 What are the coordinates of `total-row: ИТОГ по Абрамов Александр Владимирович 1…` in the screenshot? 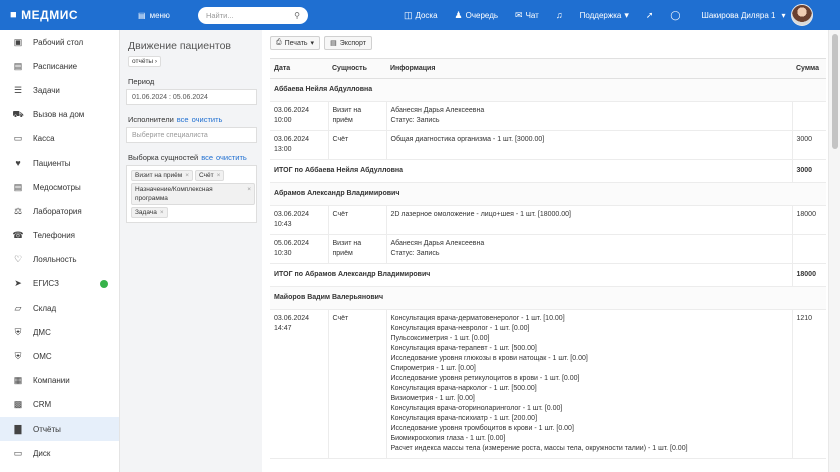 It's located at (548, 275).